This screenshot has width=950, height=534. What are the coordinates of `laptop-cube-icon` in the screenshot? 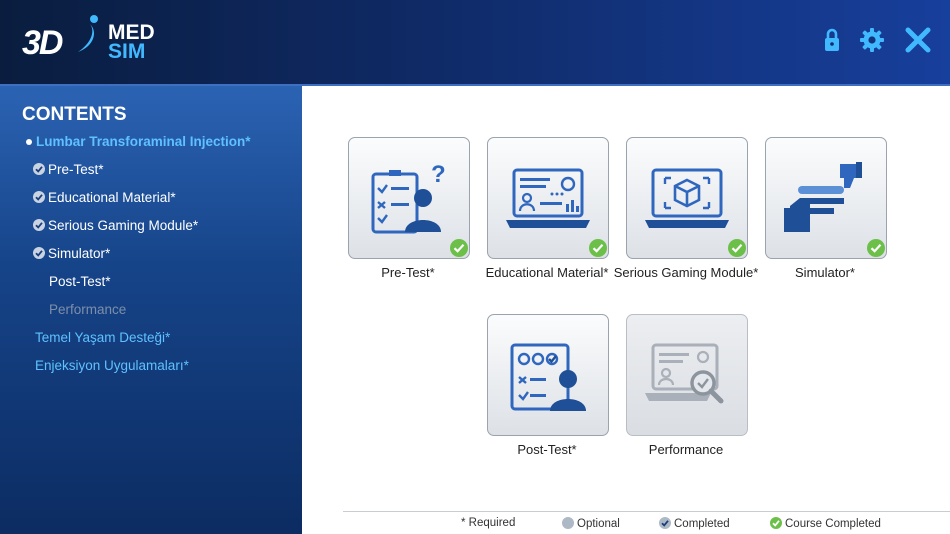 It's located at (687, 198).